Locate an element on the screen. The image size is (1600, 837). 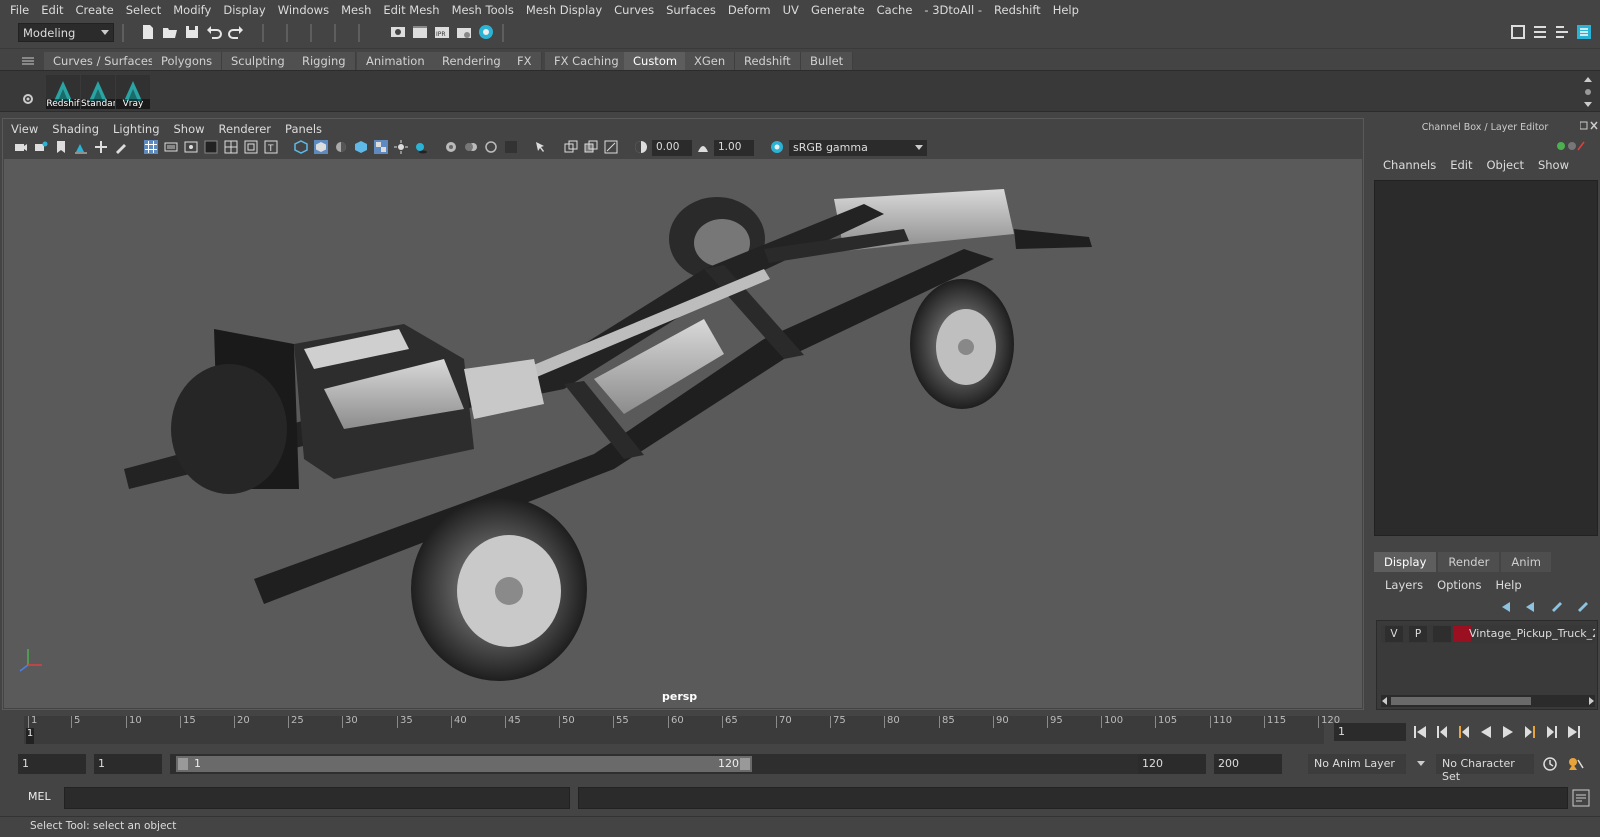
hypershade-icon is located at coordinates (486, 32).